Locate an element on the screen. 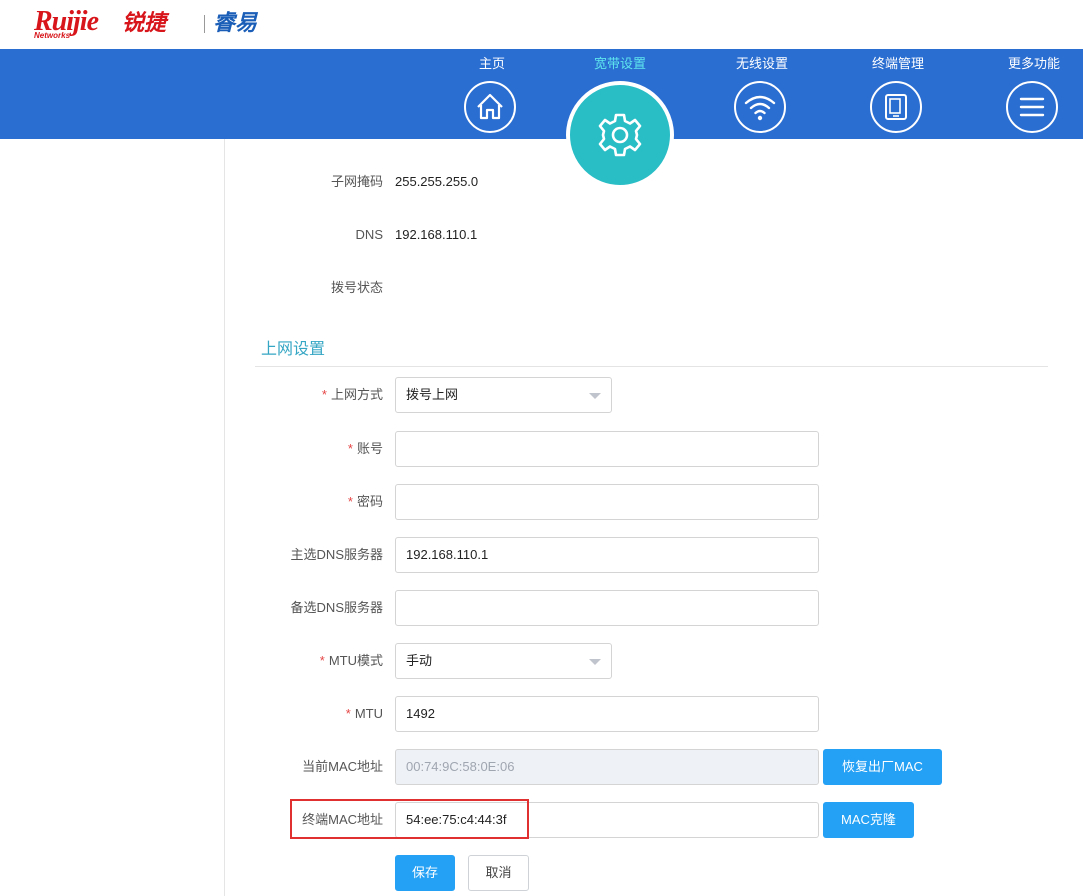  current-mac-label: 当前MAC地址 is located at coordinates (342, 766).